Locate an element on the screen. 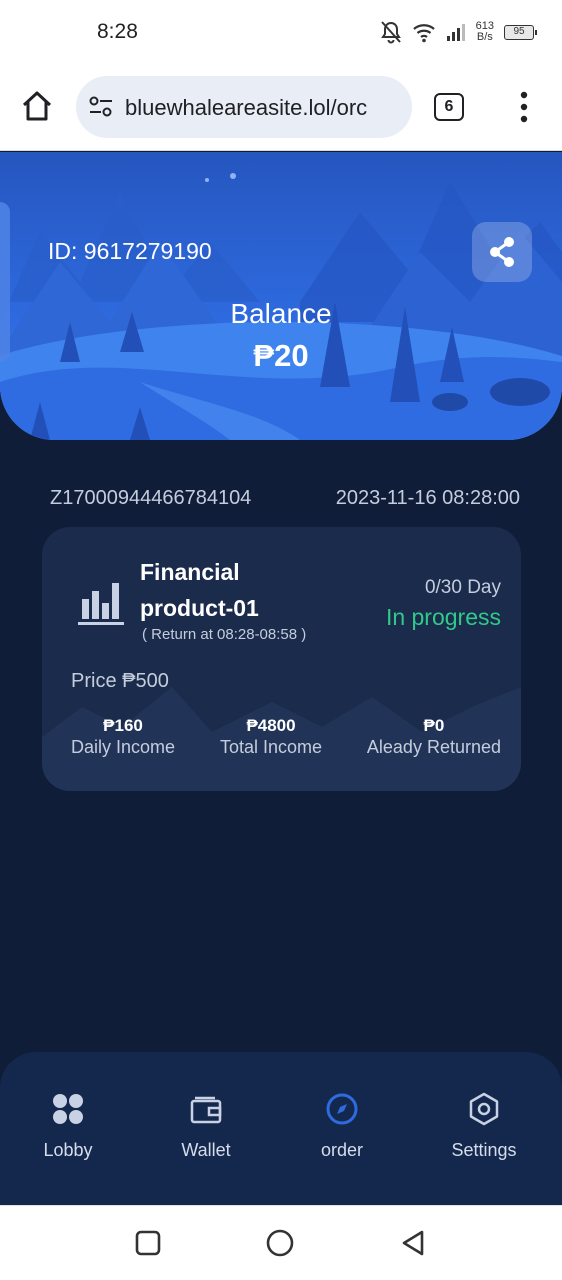 The image size is (562, 1280). lobby-icon is located at coordinates (68, 1109).